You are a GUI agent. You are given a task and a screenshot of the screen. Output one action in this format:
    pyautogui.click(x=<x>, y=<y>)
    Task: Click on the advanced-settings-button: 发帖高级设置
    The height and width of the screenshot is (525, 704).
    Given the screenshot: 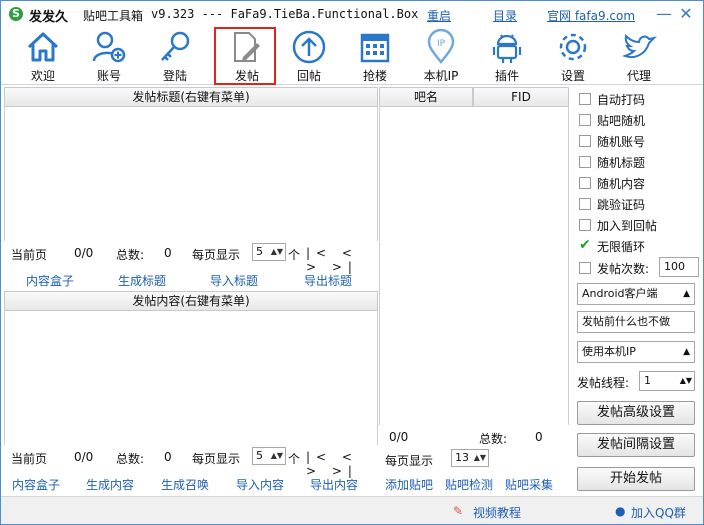 What is the action you would take?
    pyautogui.click(x=636, y=413)
    